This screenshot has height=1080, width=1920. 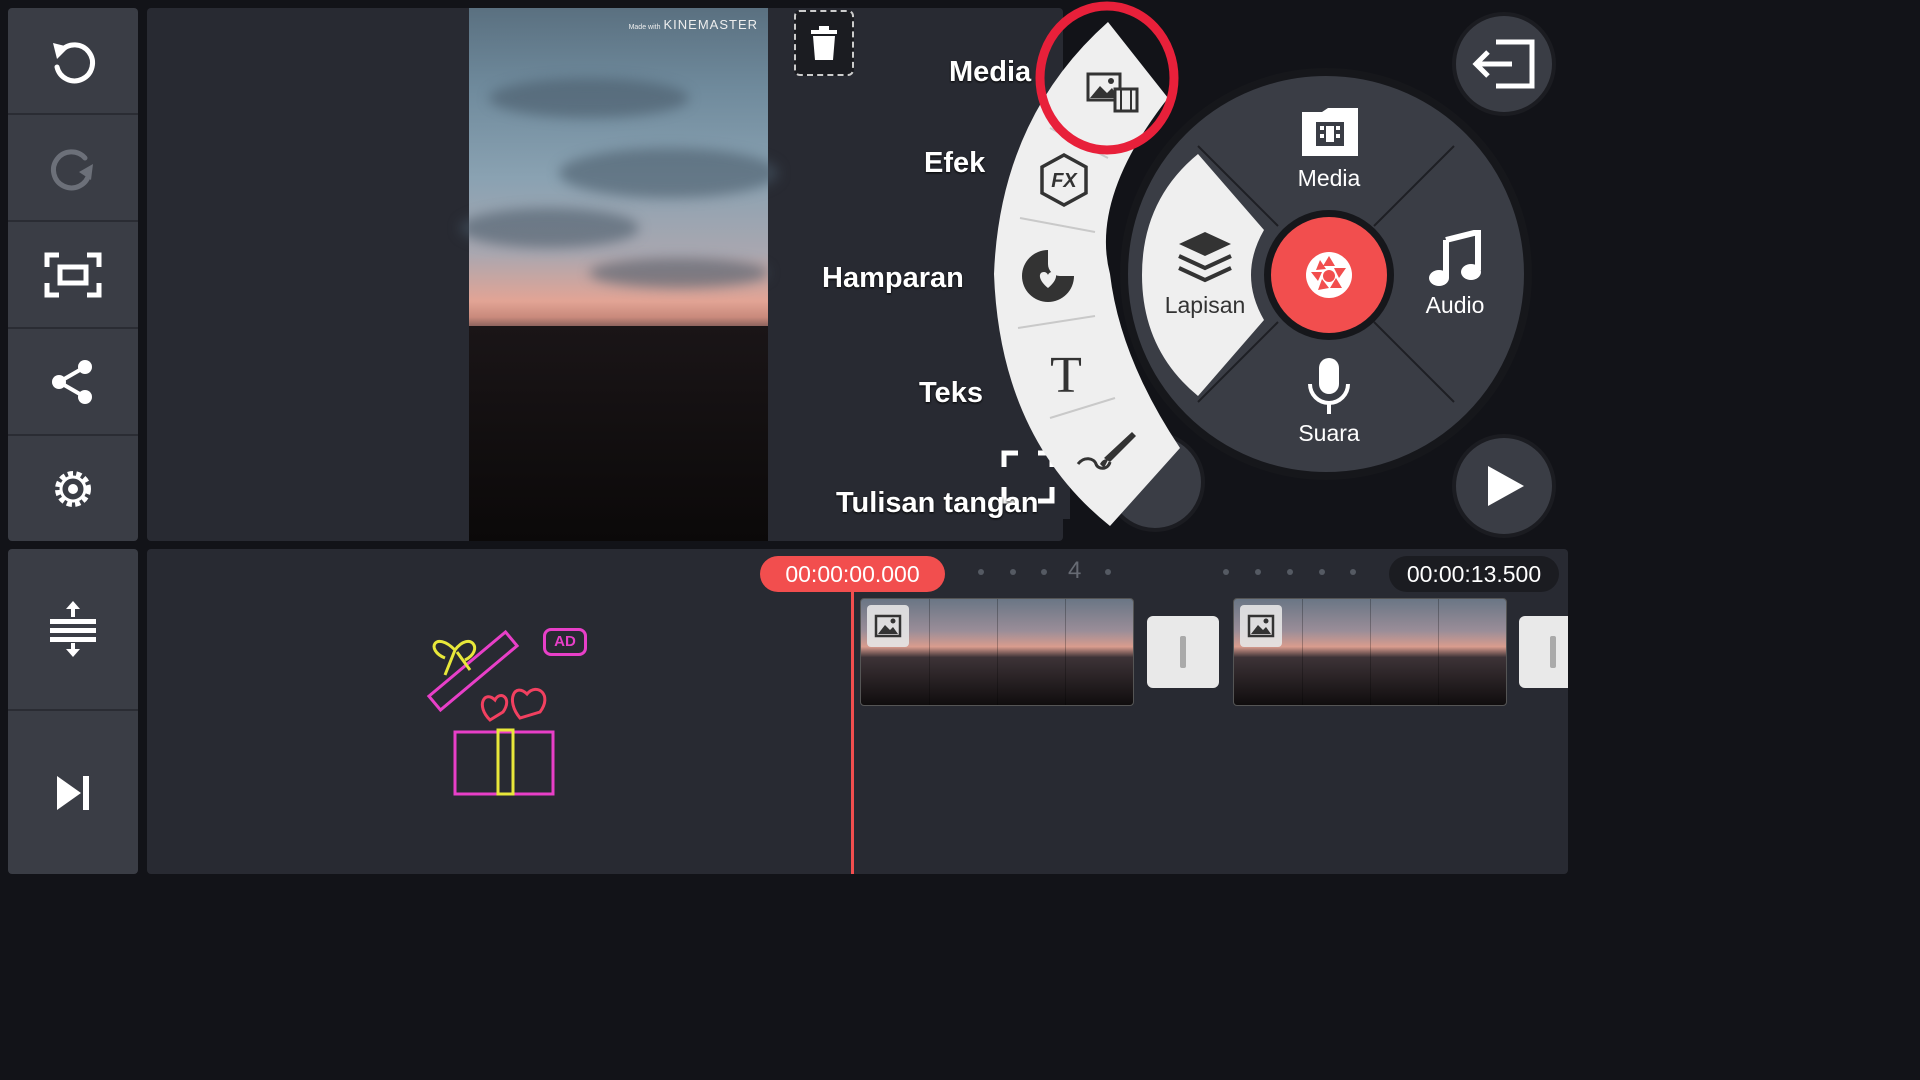 I want to click on redo-icon, so click(x=72, y=169).